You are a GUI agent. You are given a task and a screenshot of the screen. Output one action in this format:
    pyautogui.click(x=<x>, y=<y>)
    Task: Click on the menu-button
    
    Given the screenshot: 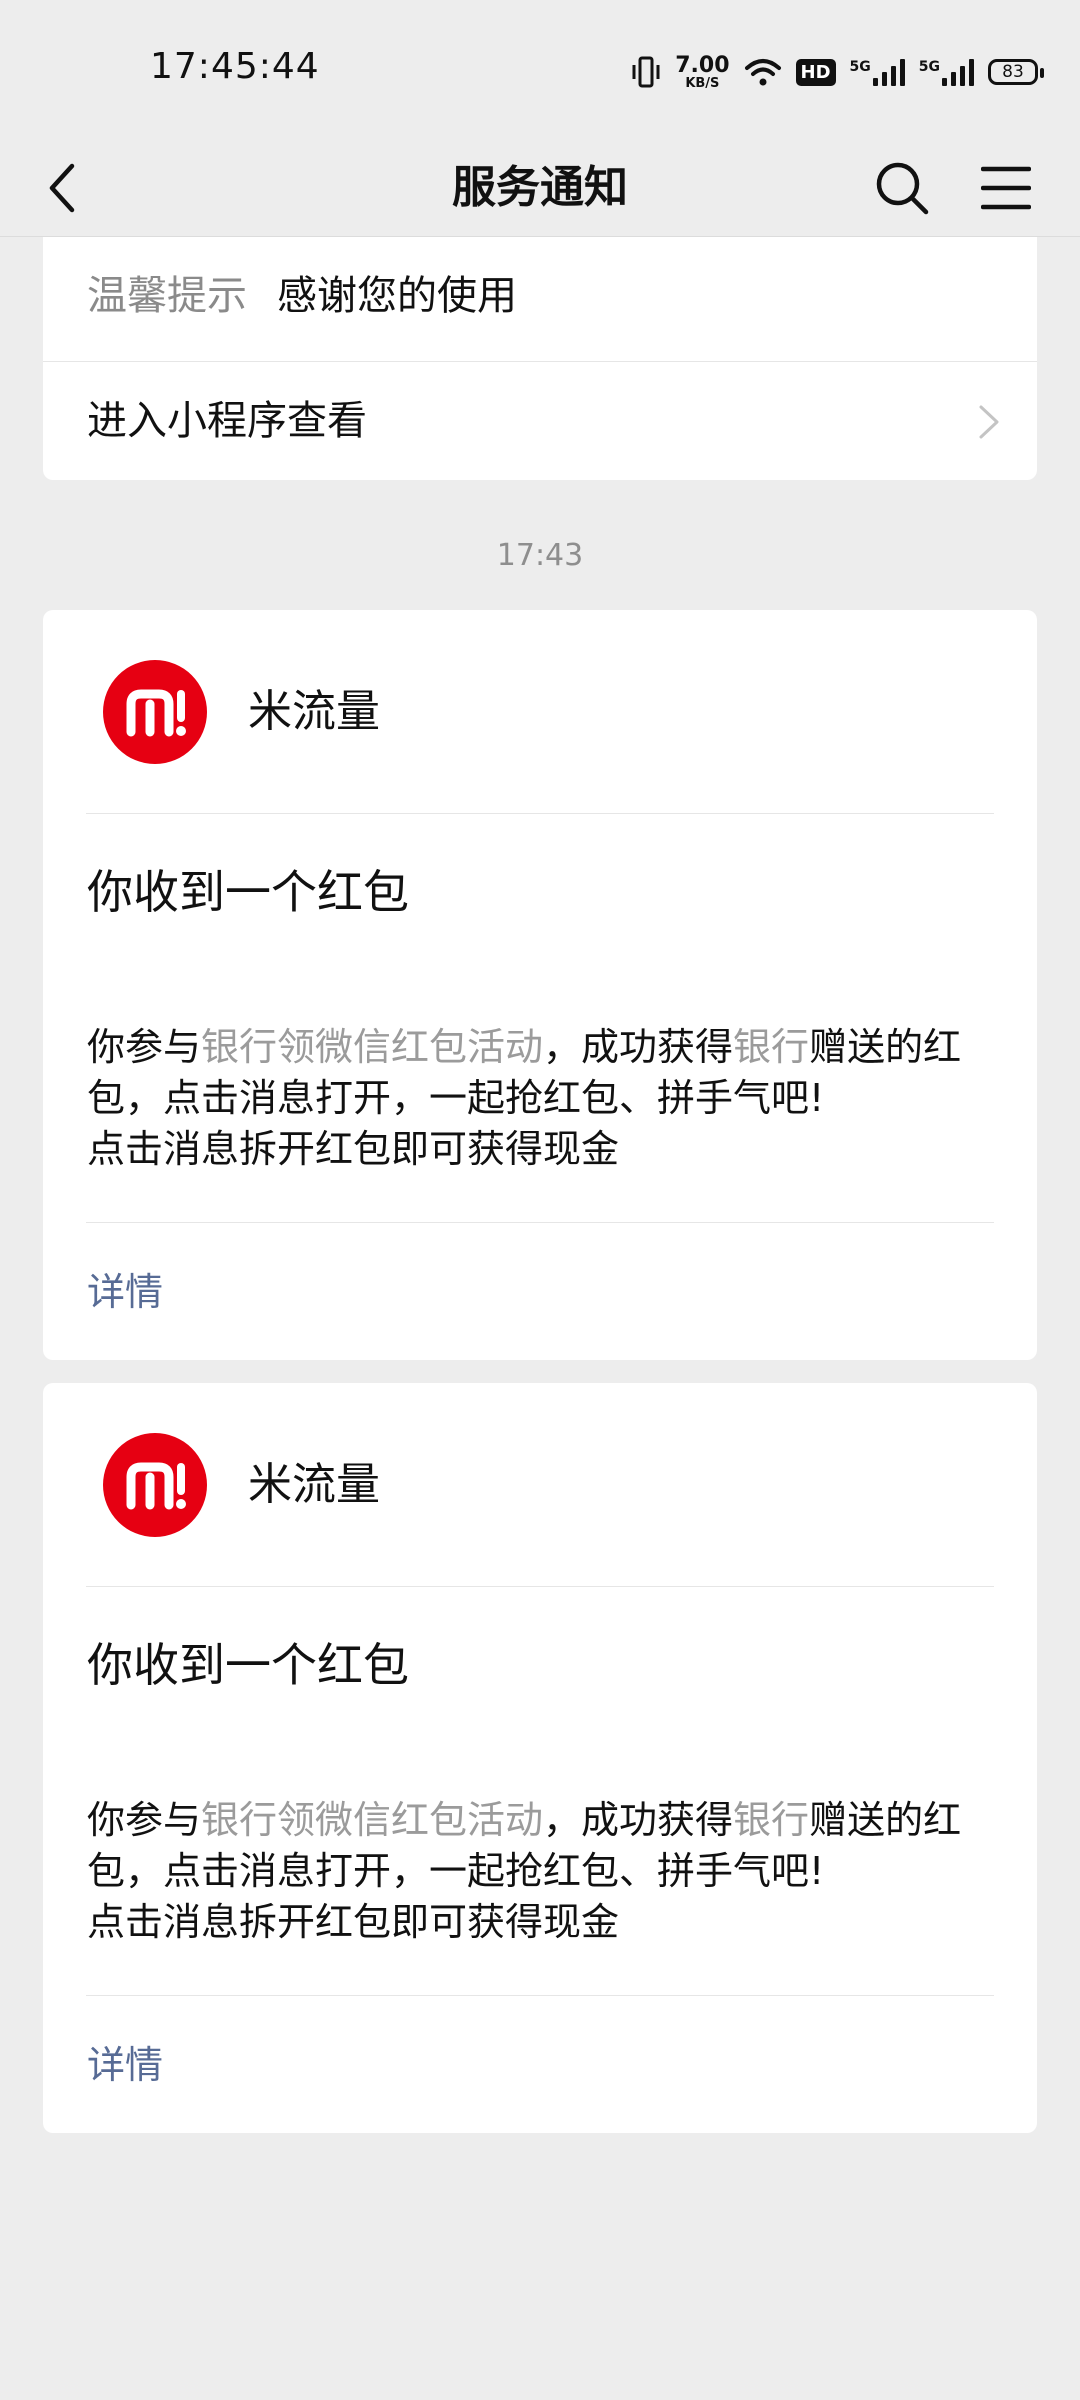 What is the action you would take?
    pyautogui.click(x=1006, y=188)
    